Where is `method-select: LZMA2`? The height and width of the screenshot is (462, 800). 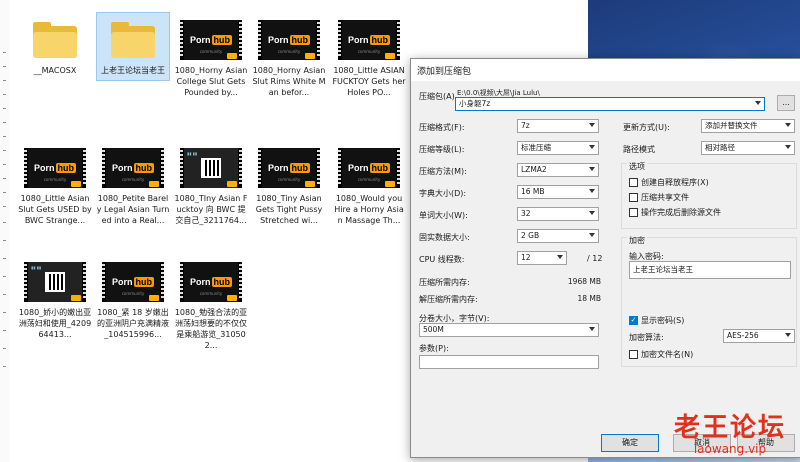 method-select: LZMA2 is located at coordinates (558, 170).